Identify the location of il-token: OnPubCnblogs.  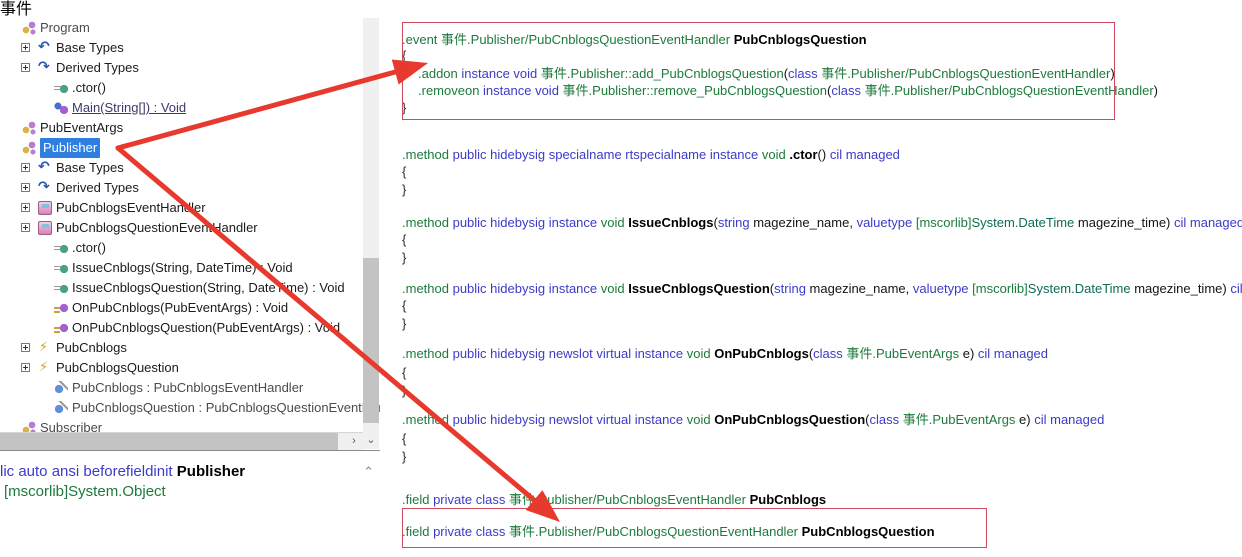
(761, 353).